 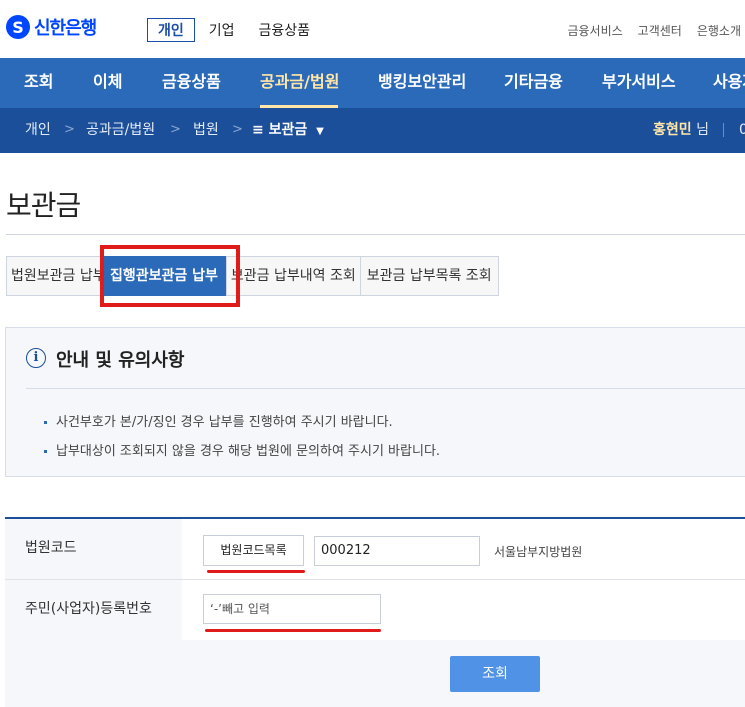 I want to click on user-extra: 0, so click(x=742, y=130).